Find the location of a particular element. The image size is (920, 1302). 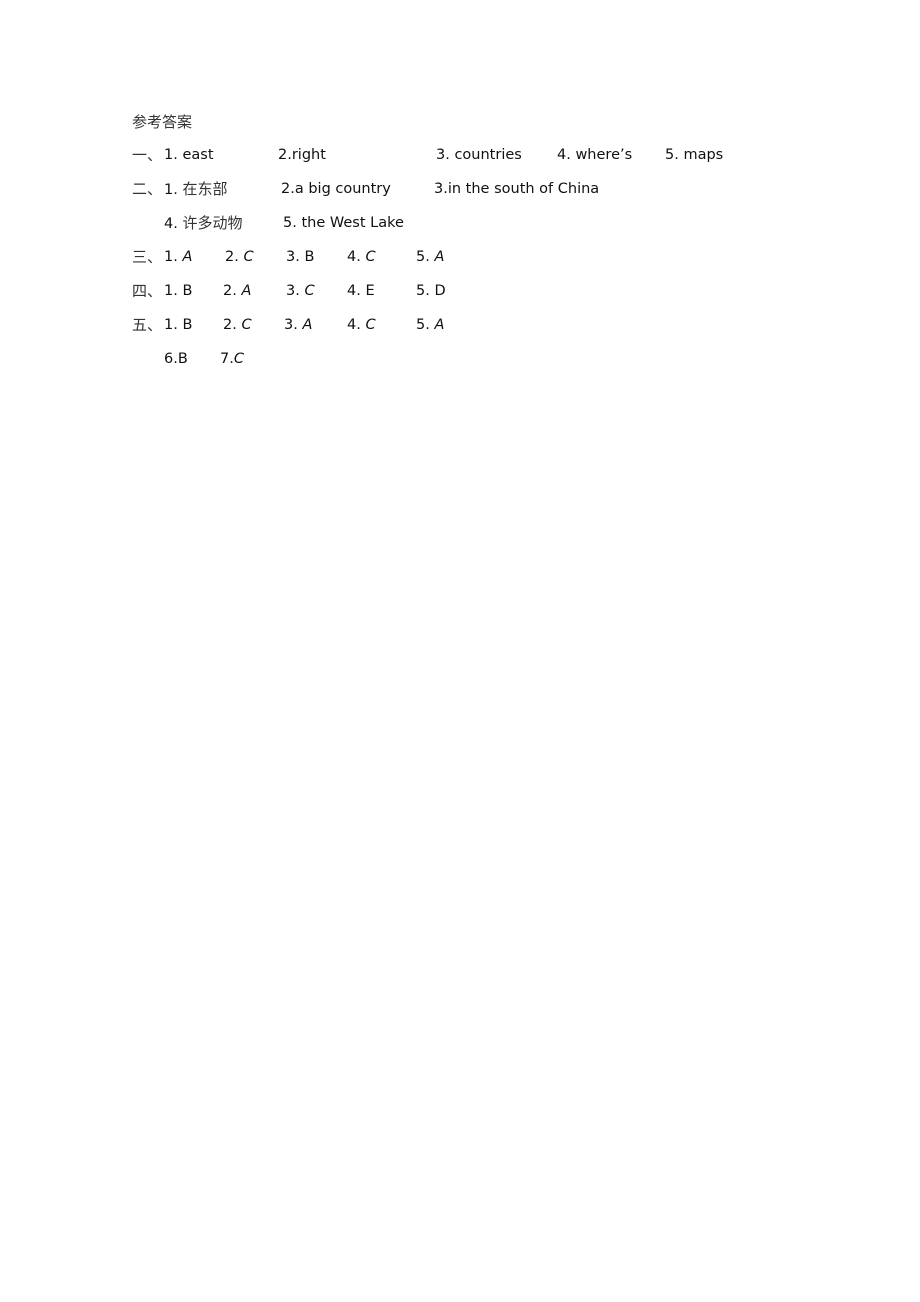

item-answer: 在东部 is located at coordinates (205, 189).